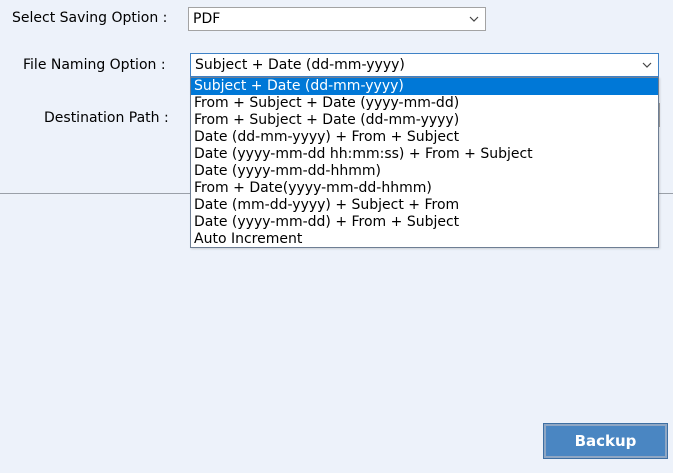  What do you see at coordinates (424, 188) in the screenshot?
I see `dropdown-option: From + Date(yyyy-mm-dd-hhmm)` at bounding box center [424, 188].